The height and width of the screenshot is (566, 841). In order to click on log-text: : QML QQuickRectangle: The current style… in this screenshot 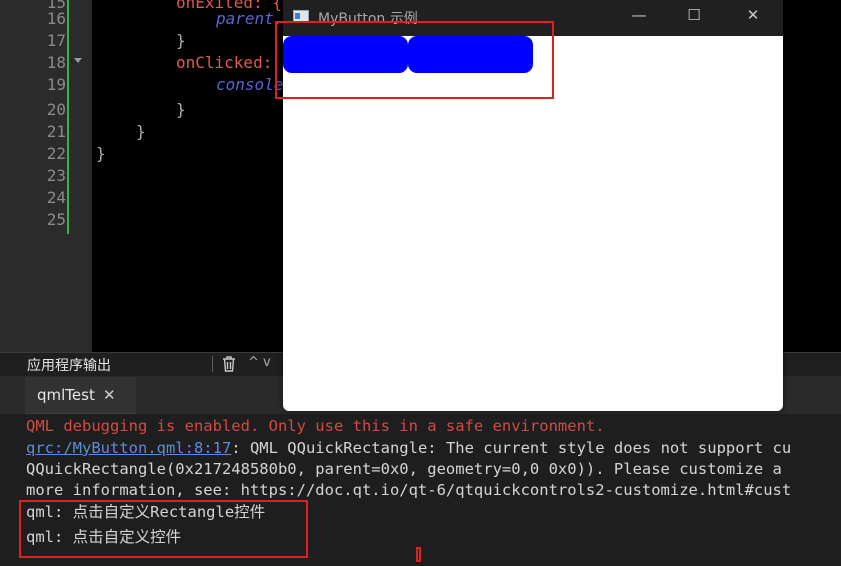, I will do `click(511, 448)`.